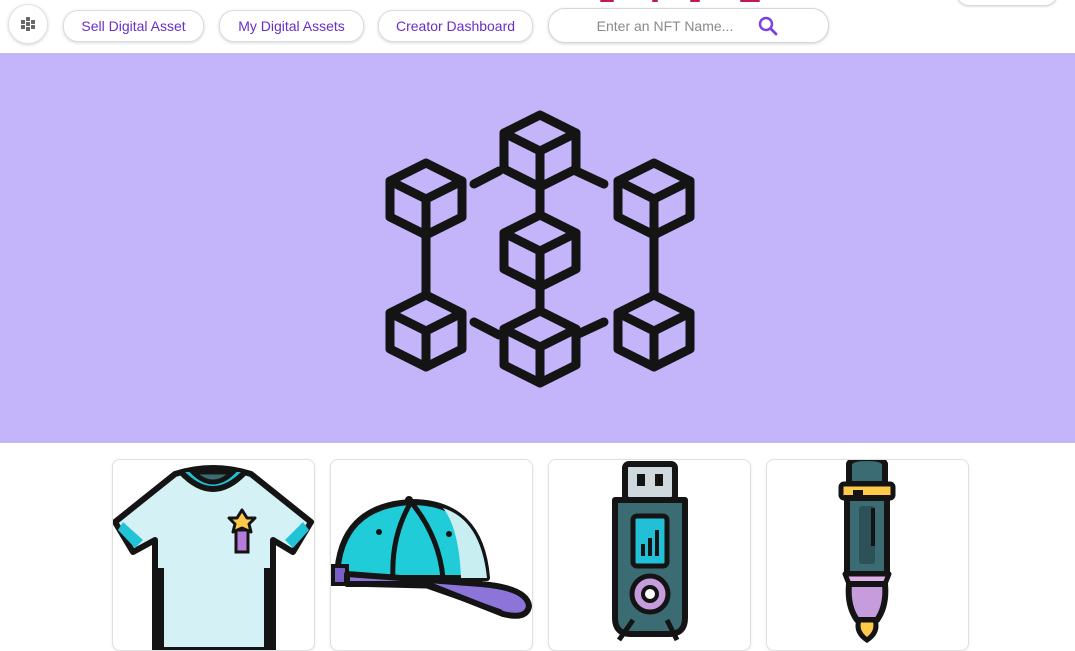  Describe the element at coordinates (685, 1) in the screenshot. I see `top-edge-fragment` at that location.